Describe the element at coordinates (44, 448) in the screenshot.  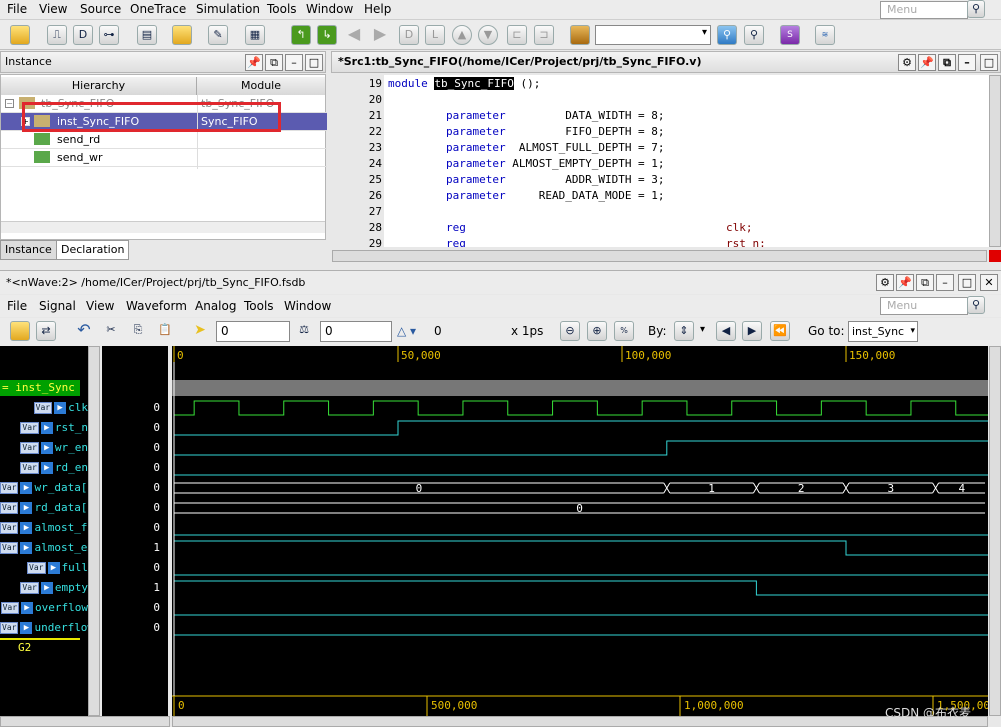
I see `signal-name: Var ▶ wr_en` at that location.